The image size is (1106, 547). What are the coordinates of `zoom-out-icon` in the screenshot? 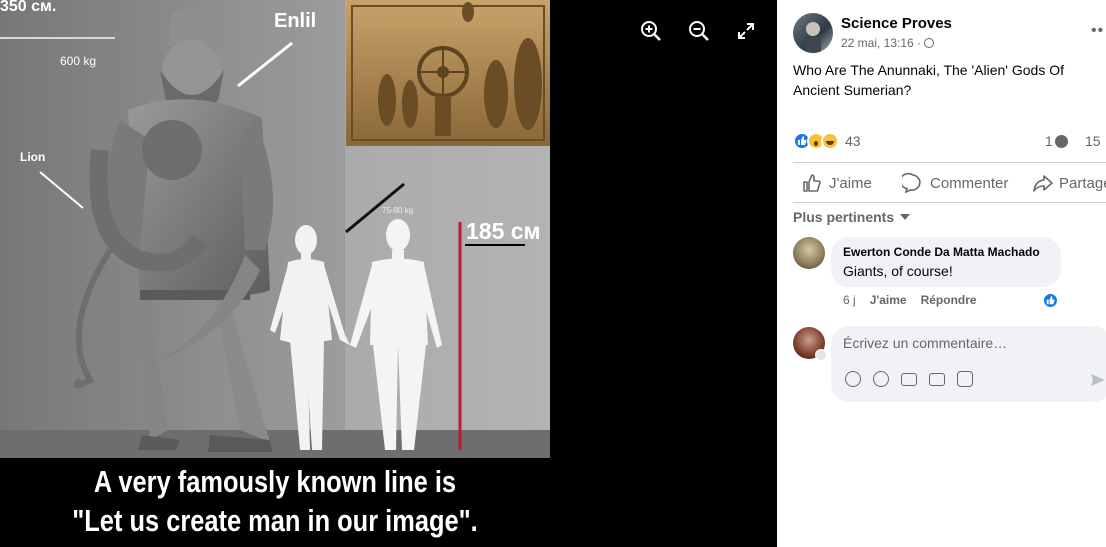 It's located at (699, 31).